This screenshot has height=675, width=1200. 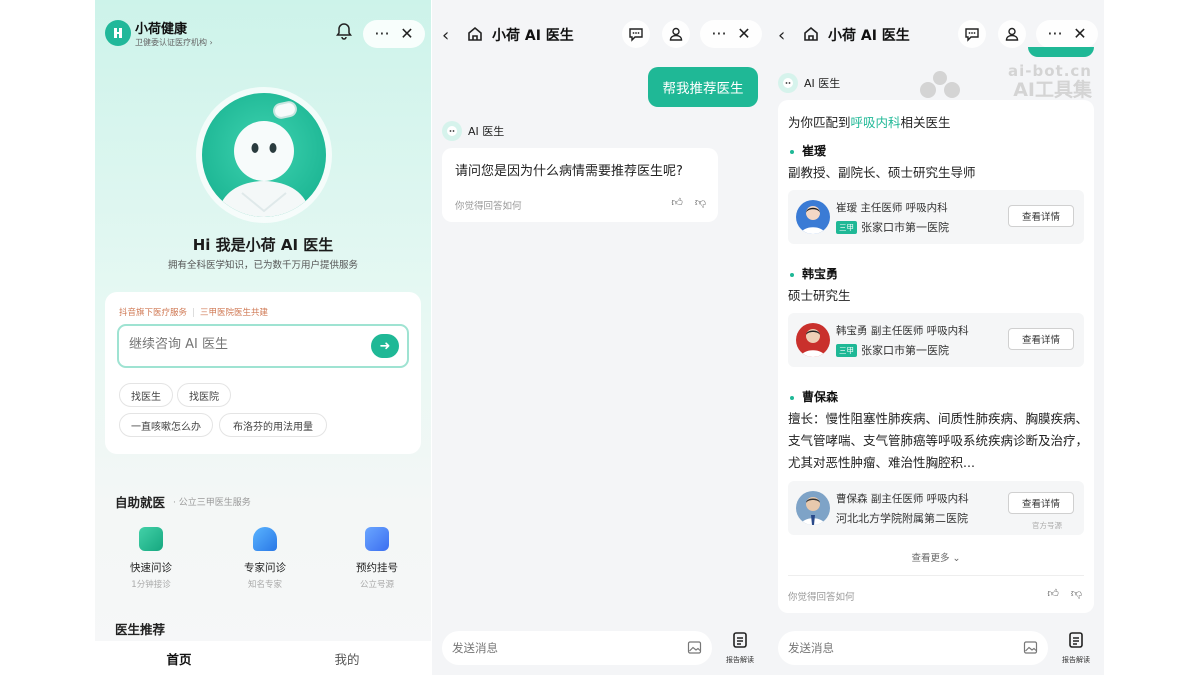 I want to click on watermark-domain: ai-bot.cn, so click(x=1050, y=71).